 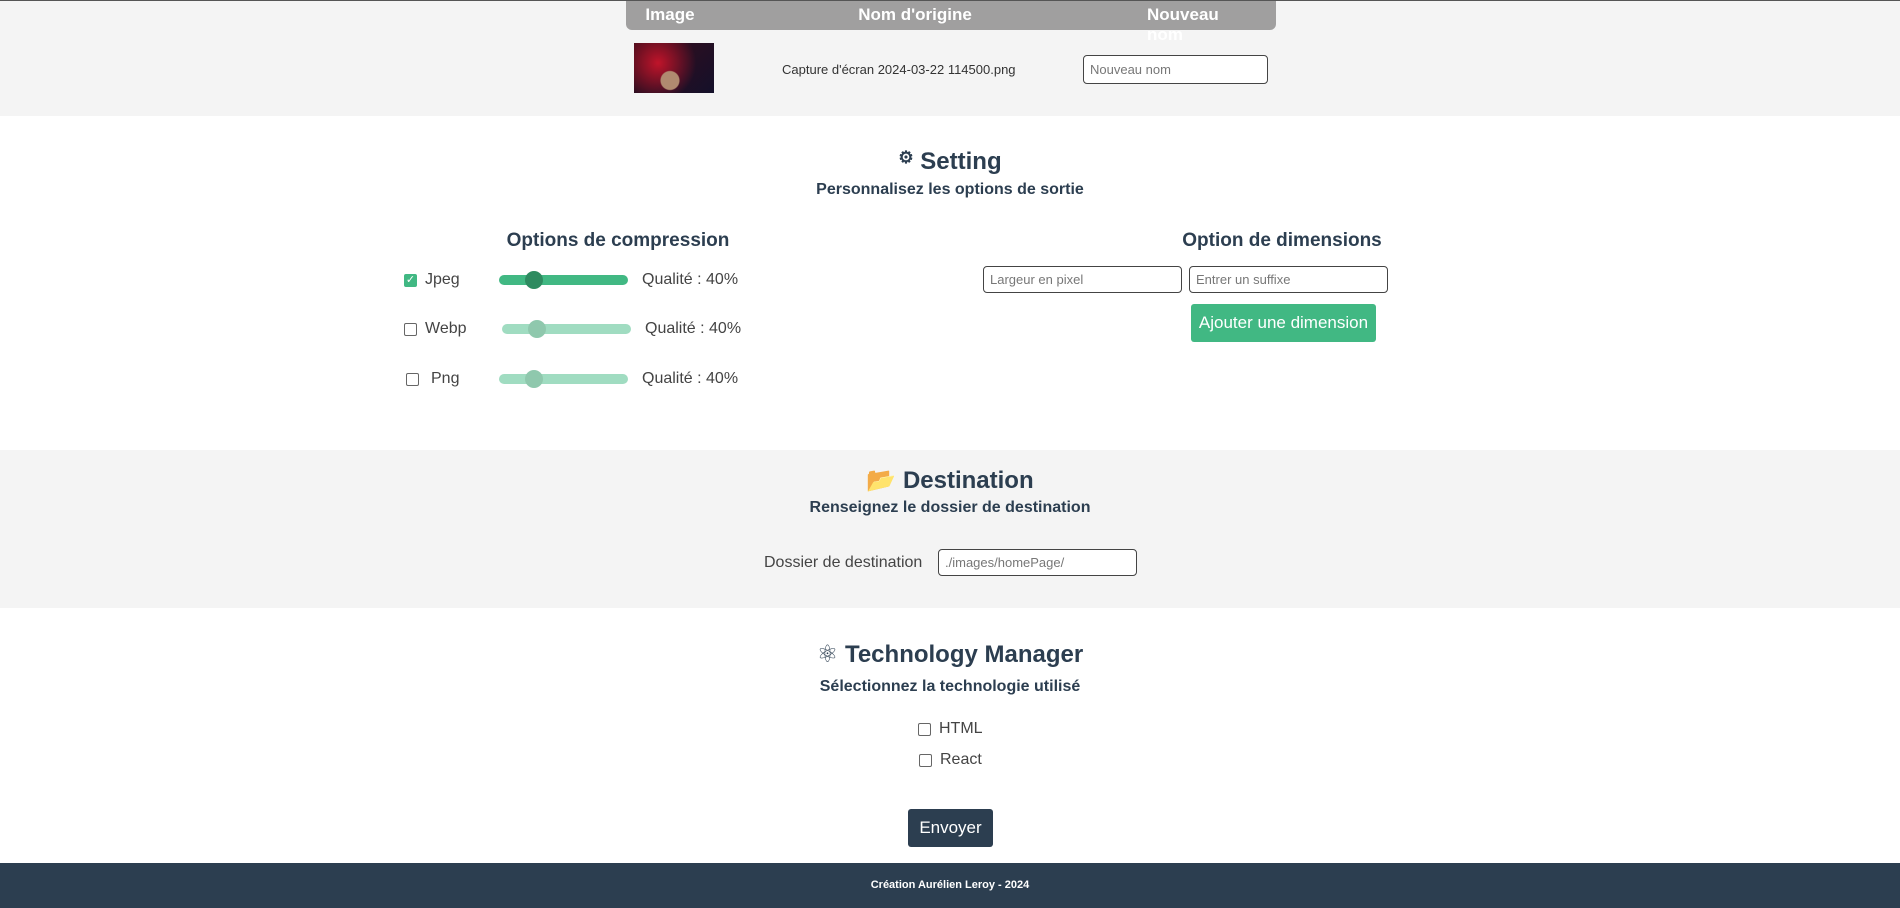 I want to click on webp-quality-slider, so click(x=566, y=329).